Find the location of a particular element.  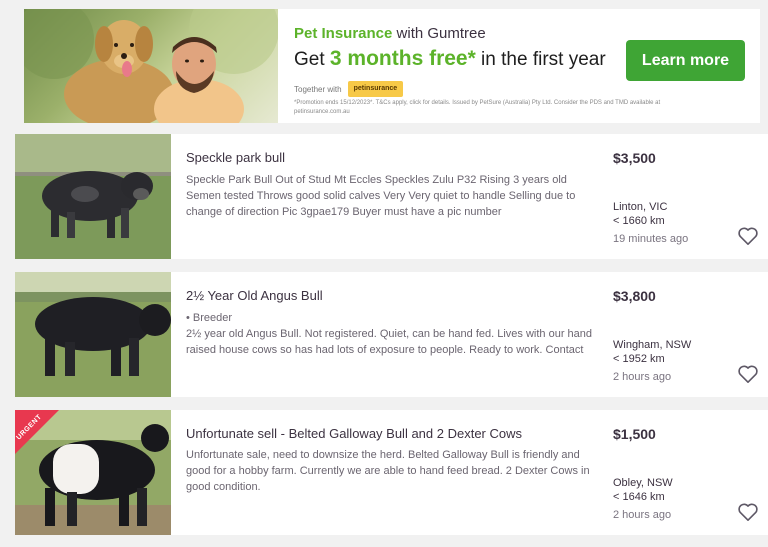

promo-title: Pet Insurance with Gumtree is located at coordinates (390, 33).